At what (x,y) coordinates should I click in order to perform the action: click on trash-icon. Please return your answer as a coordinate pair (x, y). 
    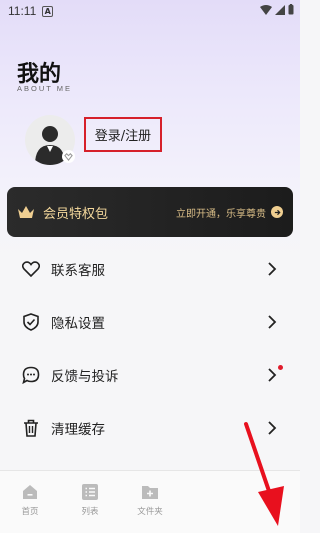
    Looking at the image, I should click on (31, 428).